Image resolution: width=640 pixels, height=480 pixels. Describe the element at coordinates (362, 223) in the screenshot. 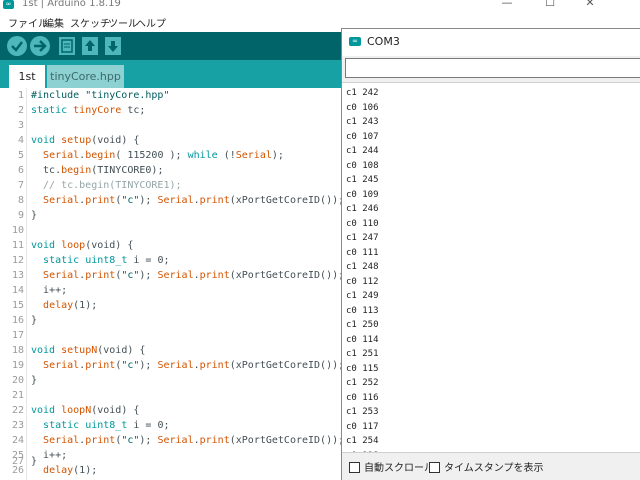

I see `serial-output-line: c0 110` at that location.